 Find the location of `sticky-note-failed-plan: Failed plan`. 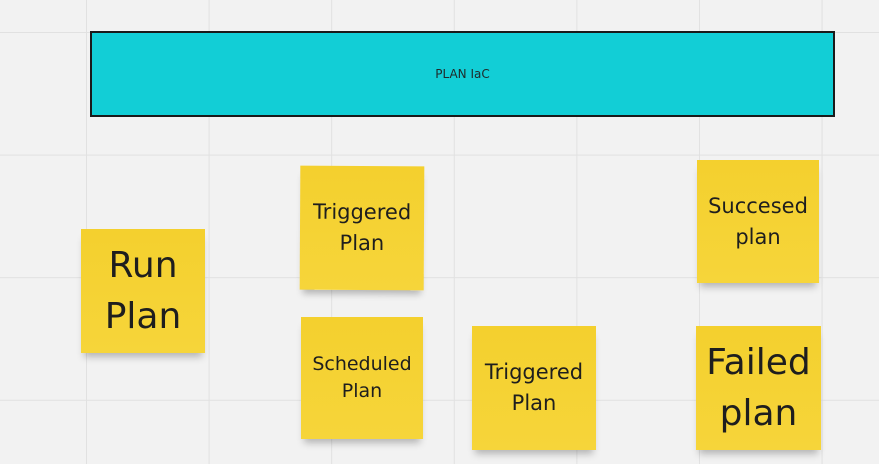

sticky-note-failed-plan: Failed plan is located at coordinates (758, 388).